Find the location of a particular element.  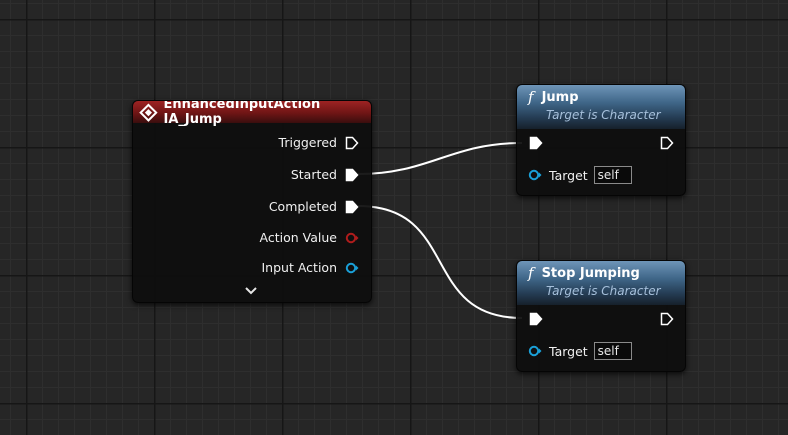

pin-completed: Completed is located at coordinates (314, 206).